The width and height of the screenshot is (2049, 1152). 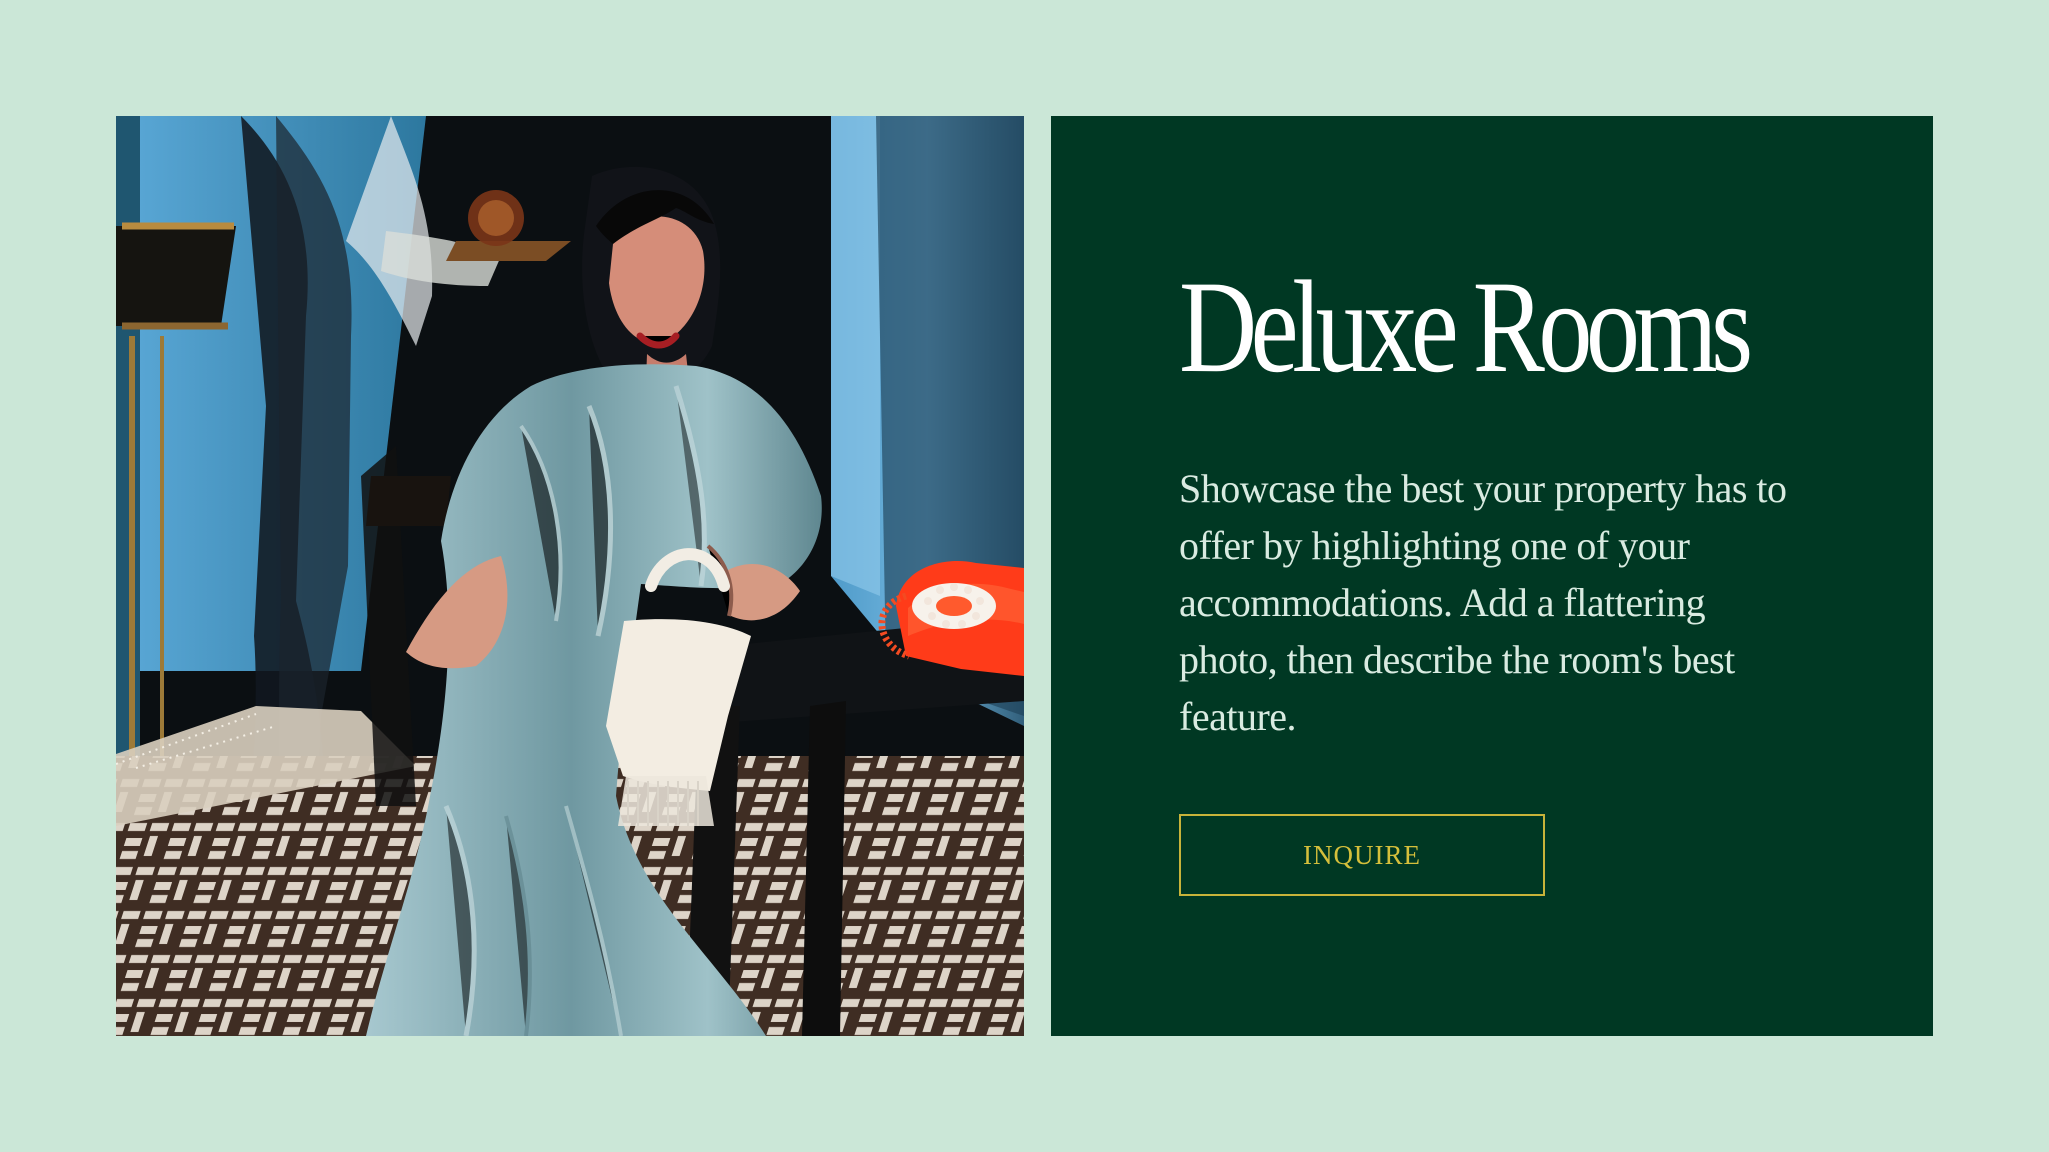 I want to click on inquire-button: INQUIRE, so click(x=1362, y=855).